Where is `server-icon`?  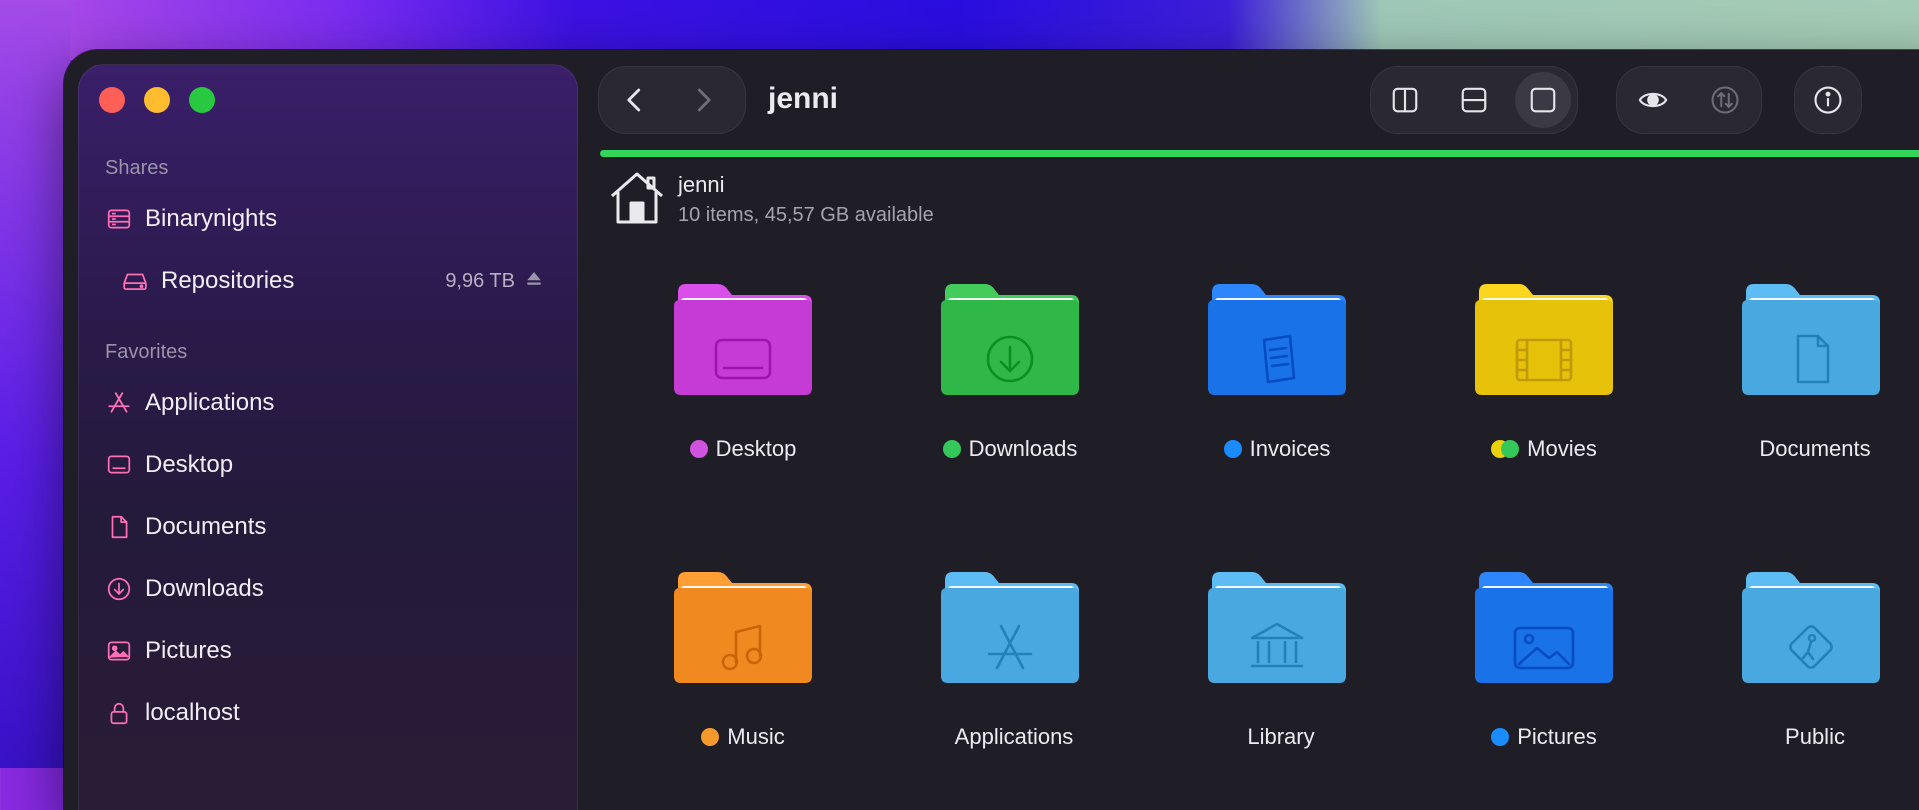 server-icon is located at coordinates (119, 219).